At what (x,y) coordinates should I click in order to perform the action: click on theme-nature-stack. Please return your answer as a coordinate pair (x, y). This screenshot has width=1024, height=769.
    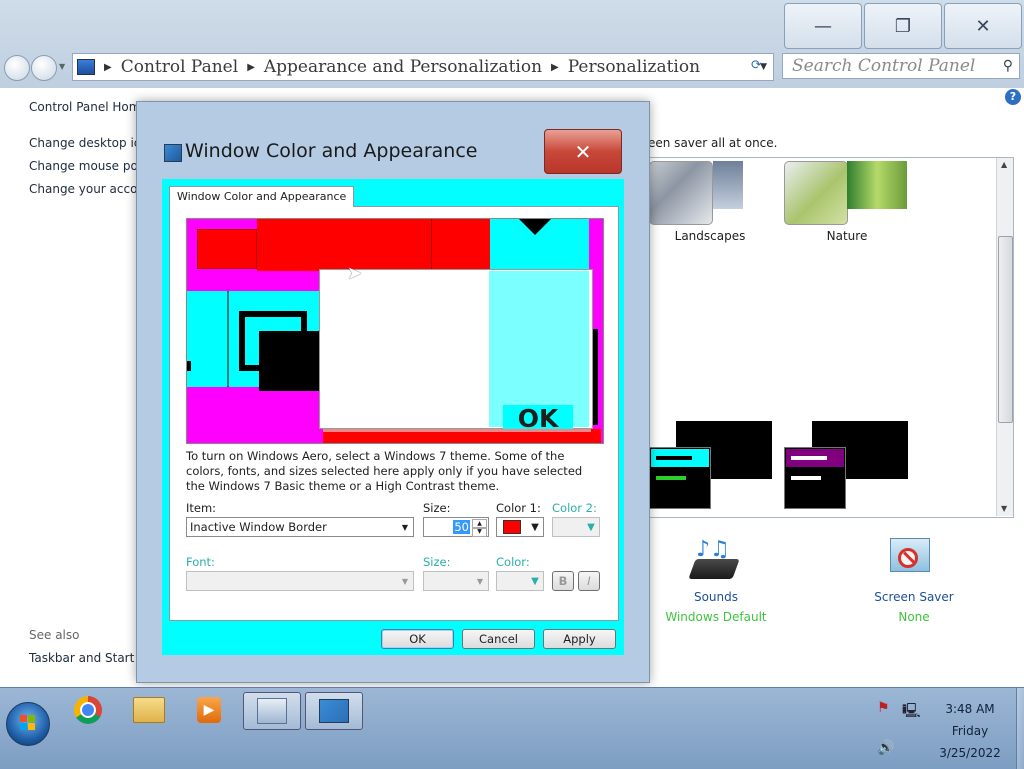
    Looking at the image, I should click on (877, 185).